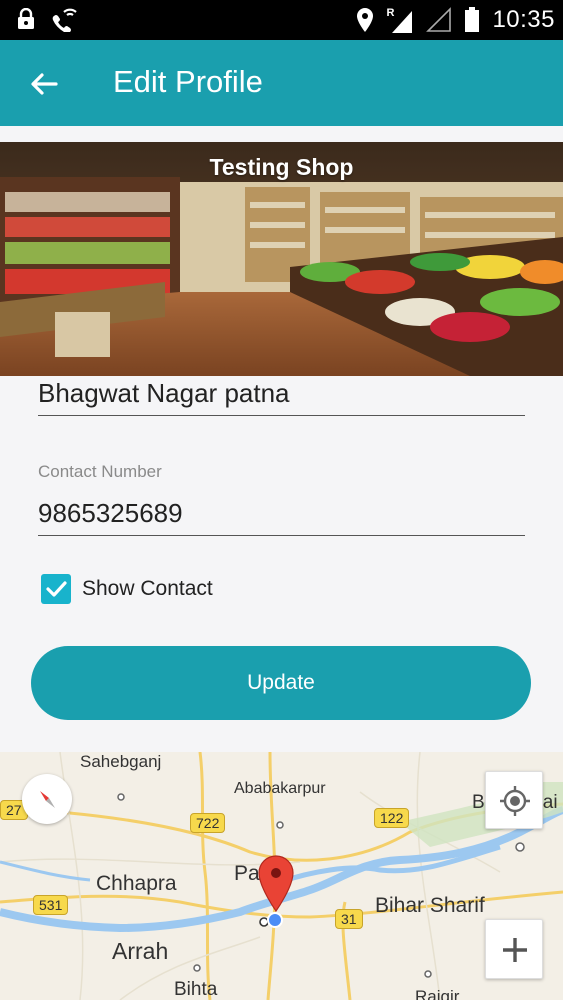 This screenshot has width=563, height=1000. Describe the element at coordinates (281, 167) in the screenshot. I see `shop-name: Testing Shop` at that location.